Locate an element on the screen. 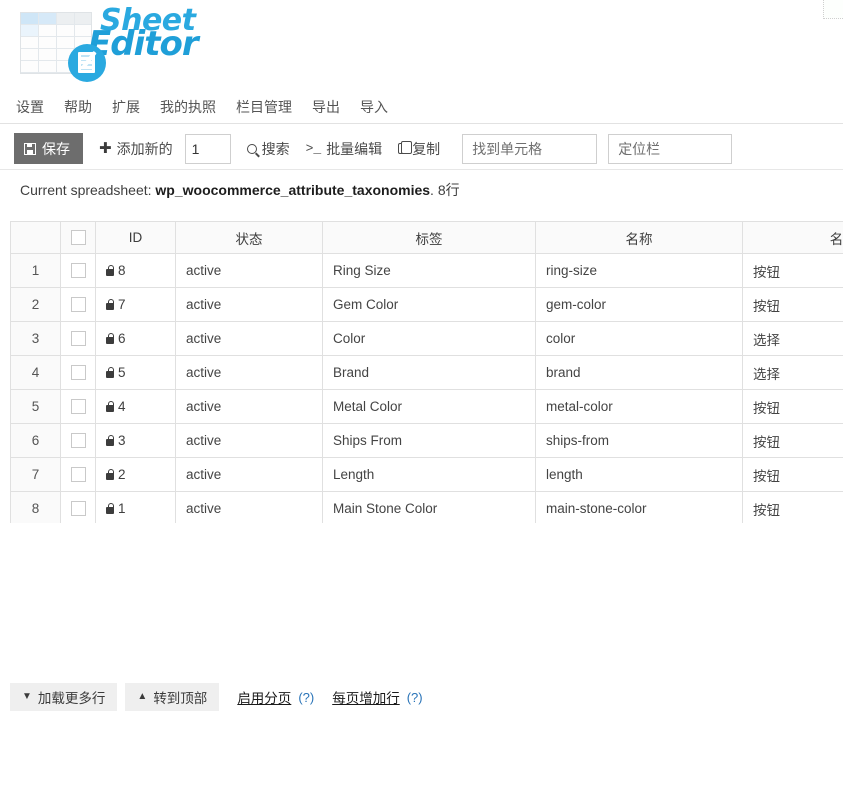  menu-item-extensions: 扩展 is located at coordinates (126, 107).